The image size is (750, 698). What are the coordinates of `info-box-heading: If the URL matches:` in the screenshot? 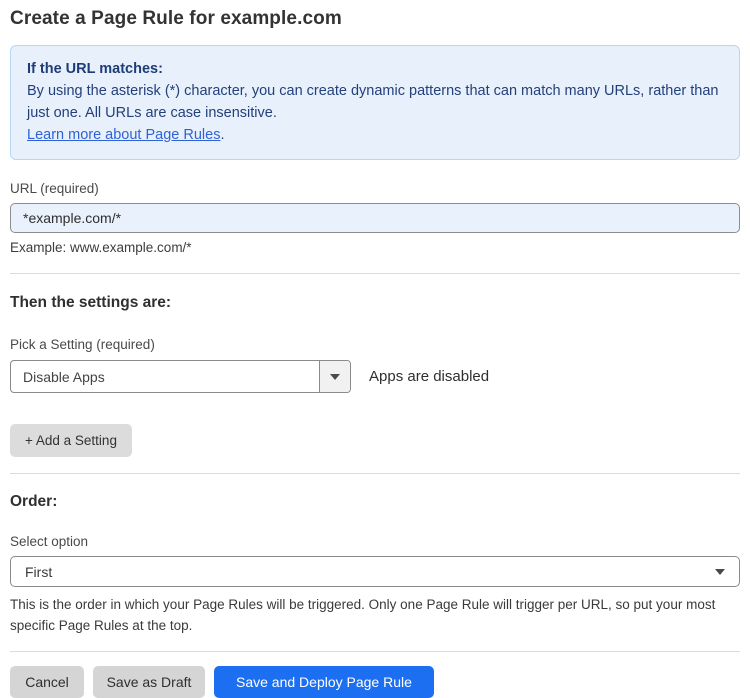 It's located at (95, 69).